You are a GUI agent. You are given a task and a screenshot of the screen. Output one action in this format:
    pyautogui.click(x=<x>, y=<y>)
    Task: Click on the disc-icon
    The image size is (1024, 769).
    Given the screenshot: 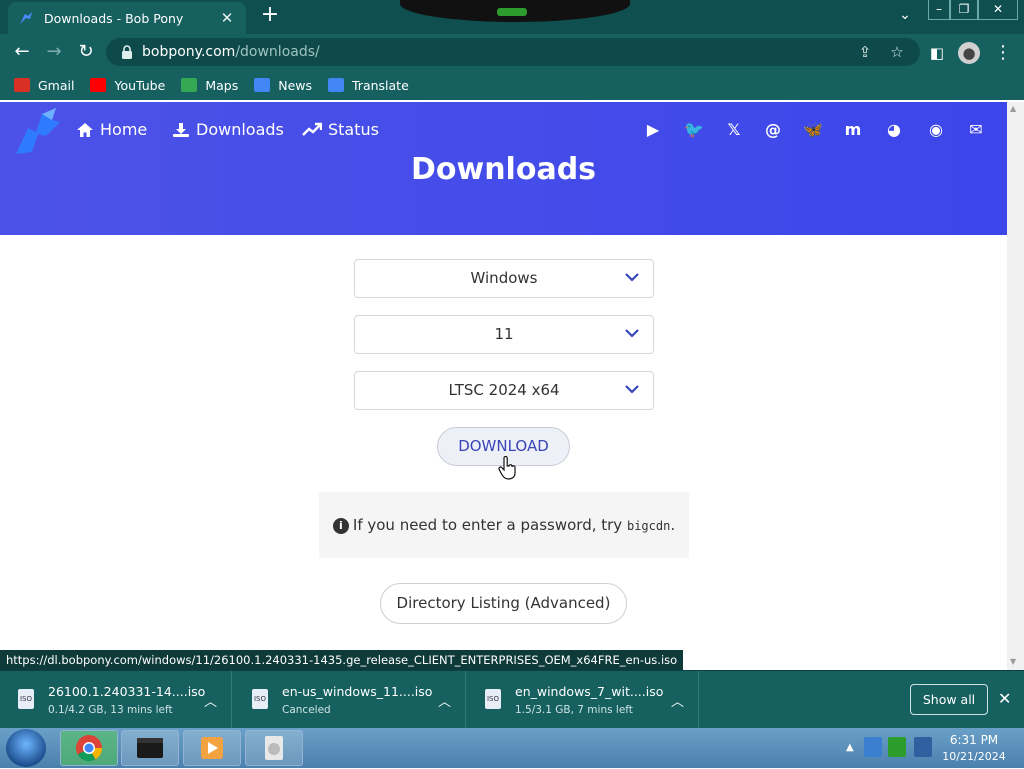 What is the action you would take?
    pyautogui.click(x=274, y=748)
    